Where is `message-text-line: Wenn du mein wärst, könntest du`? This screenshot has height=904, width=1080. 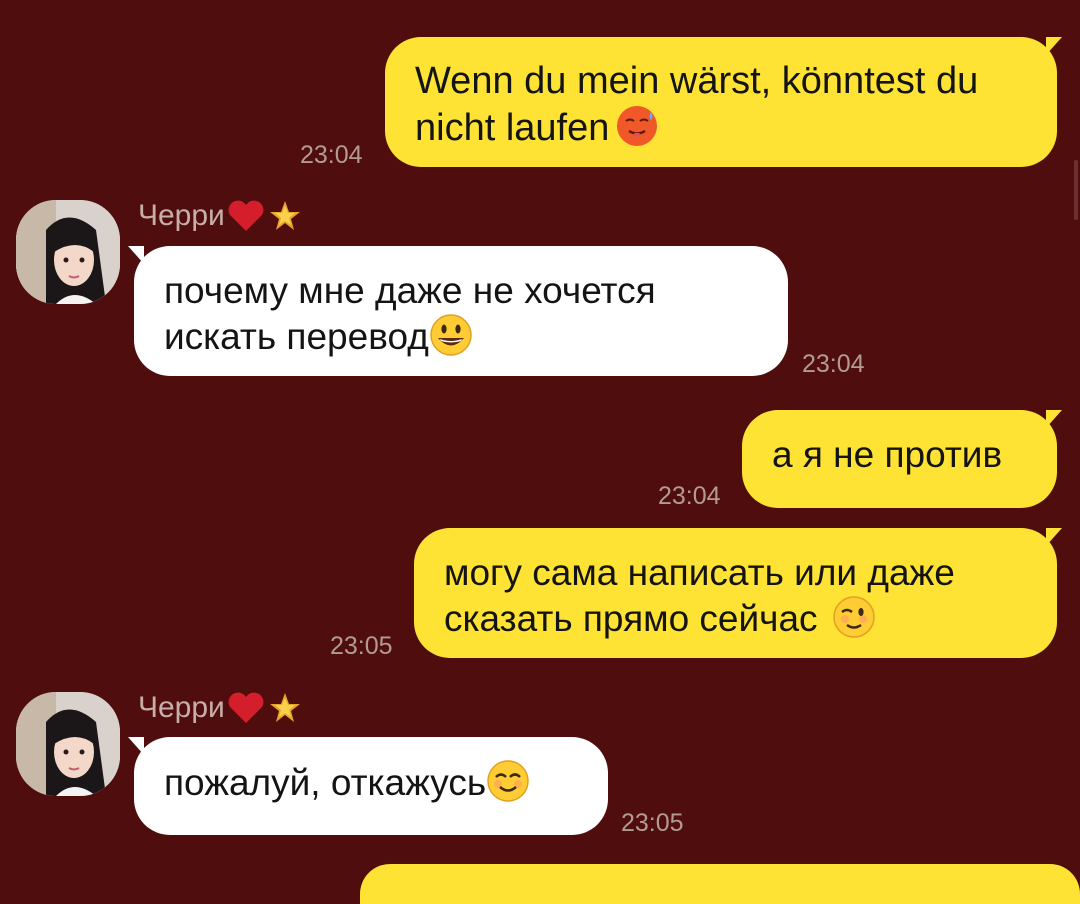
message-text-line: Wenn du mein wärst, könntest du is located at coordinates (697, 81).